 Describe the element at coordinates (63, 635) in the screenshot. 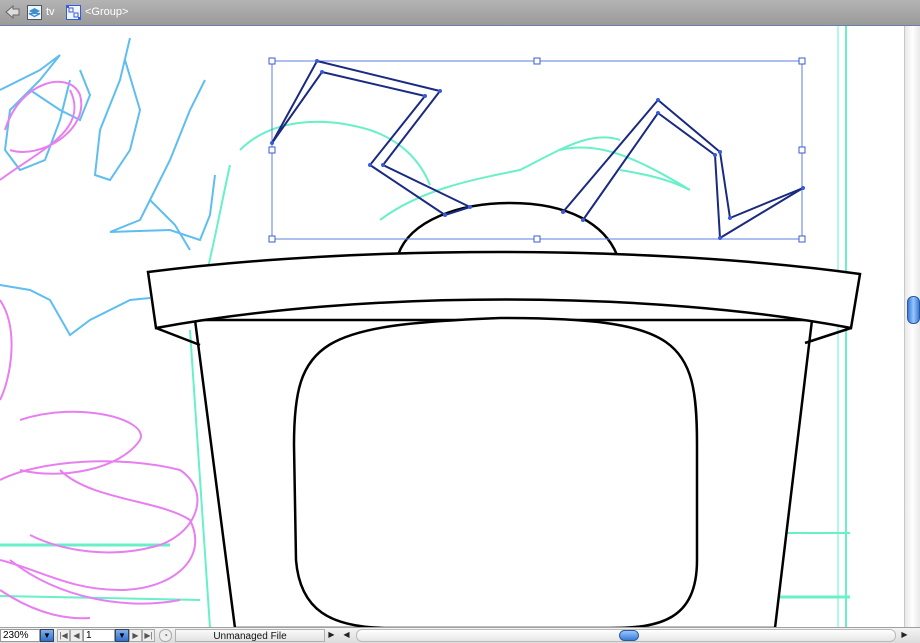

I see `first-page-icon: |◀` at that location.